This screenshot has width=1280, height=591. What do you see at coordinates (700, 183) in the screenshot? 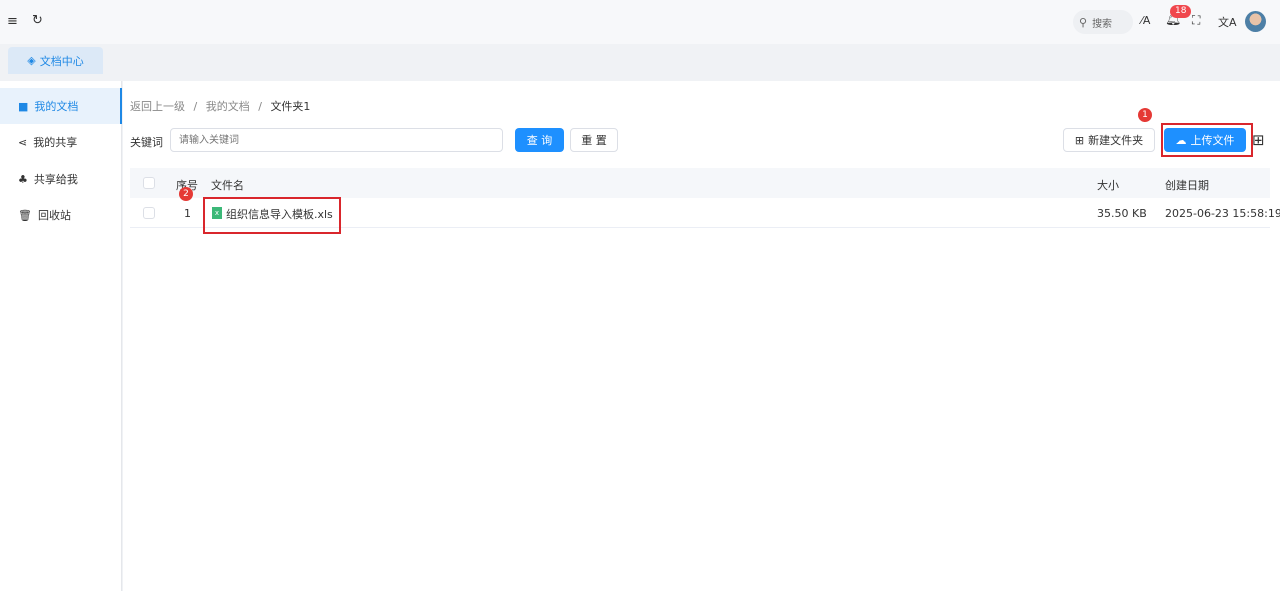
I see `table-header: 序号 文件名 大小 创建日期` at bounding box center [700, 183].